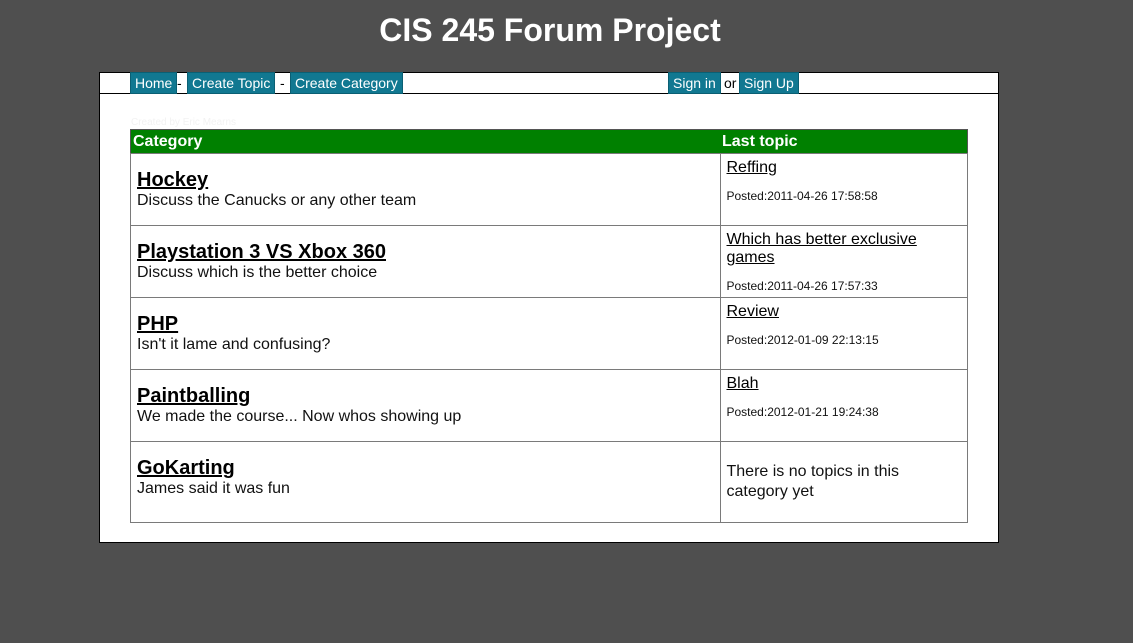  Describe the element at coordinates (844, 384) in the screenshot. I see `topic-link: Blah` at that location.